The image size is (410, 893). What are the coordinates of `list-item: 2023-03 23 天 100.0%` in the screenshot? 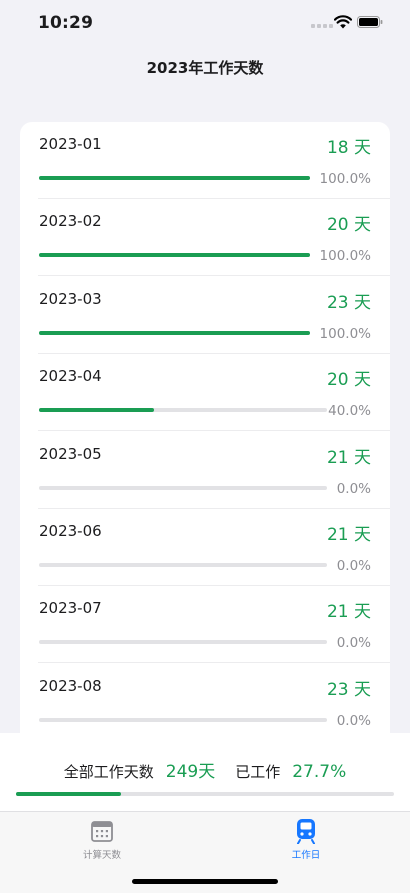 It's located at (205, 315).